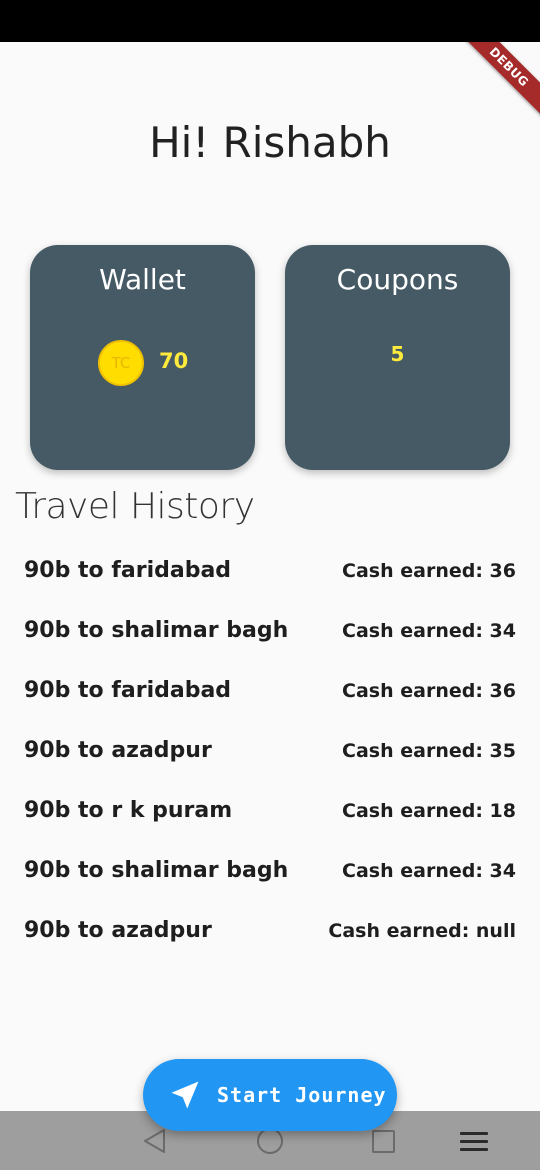 This screenshot has height=1170, width=540. Describe the element at coordinates (185, 1095) in the screenshot. I see `navigation-arrow-icon` at that location.